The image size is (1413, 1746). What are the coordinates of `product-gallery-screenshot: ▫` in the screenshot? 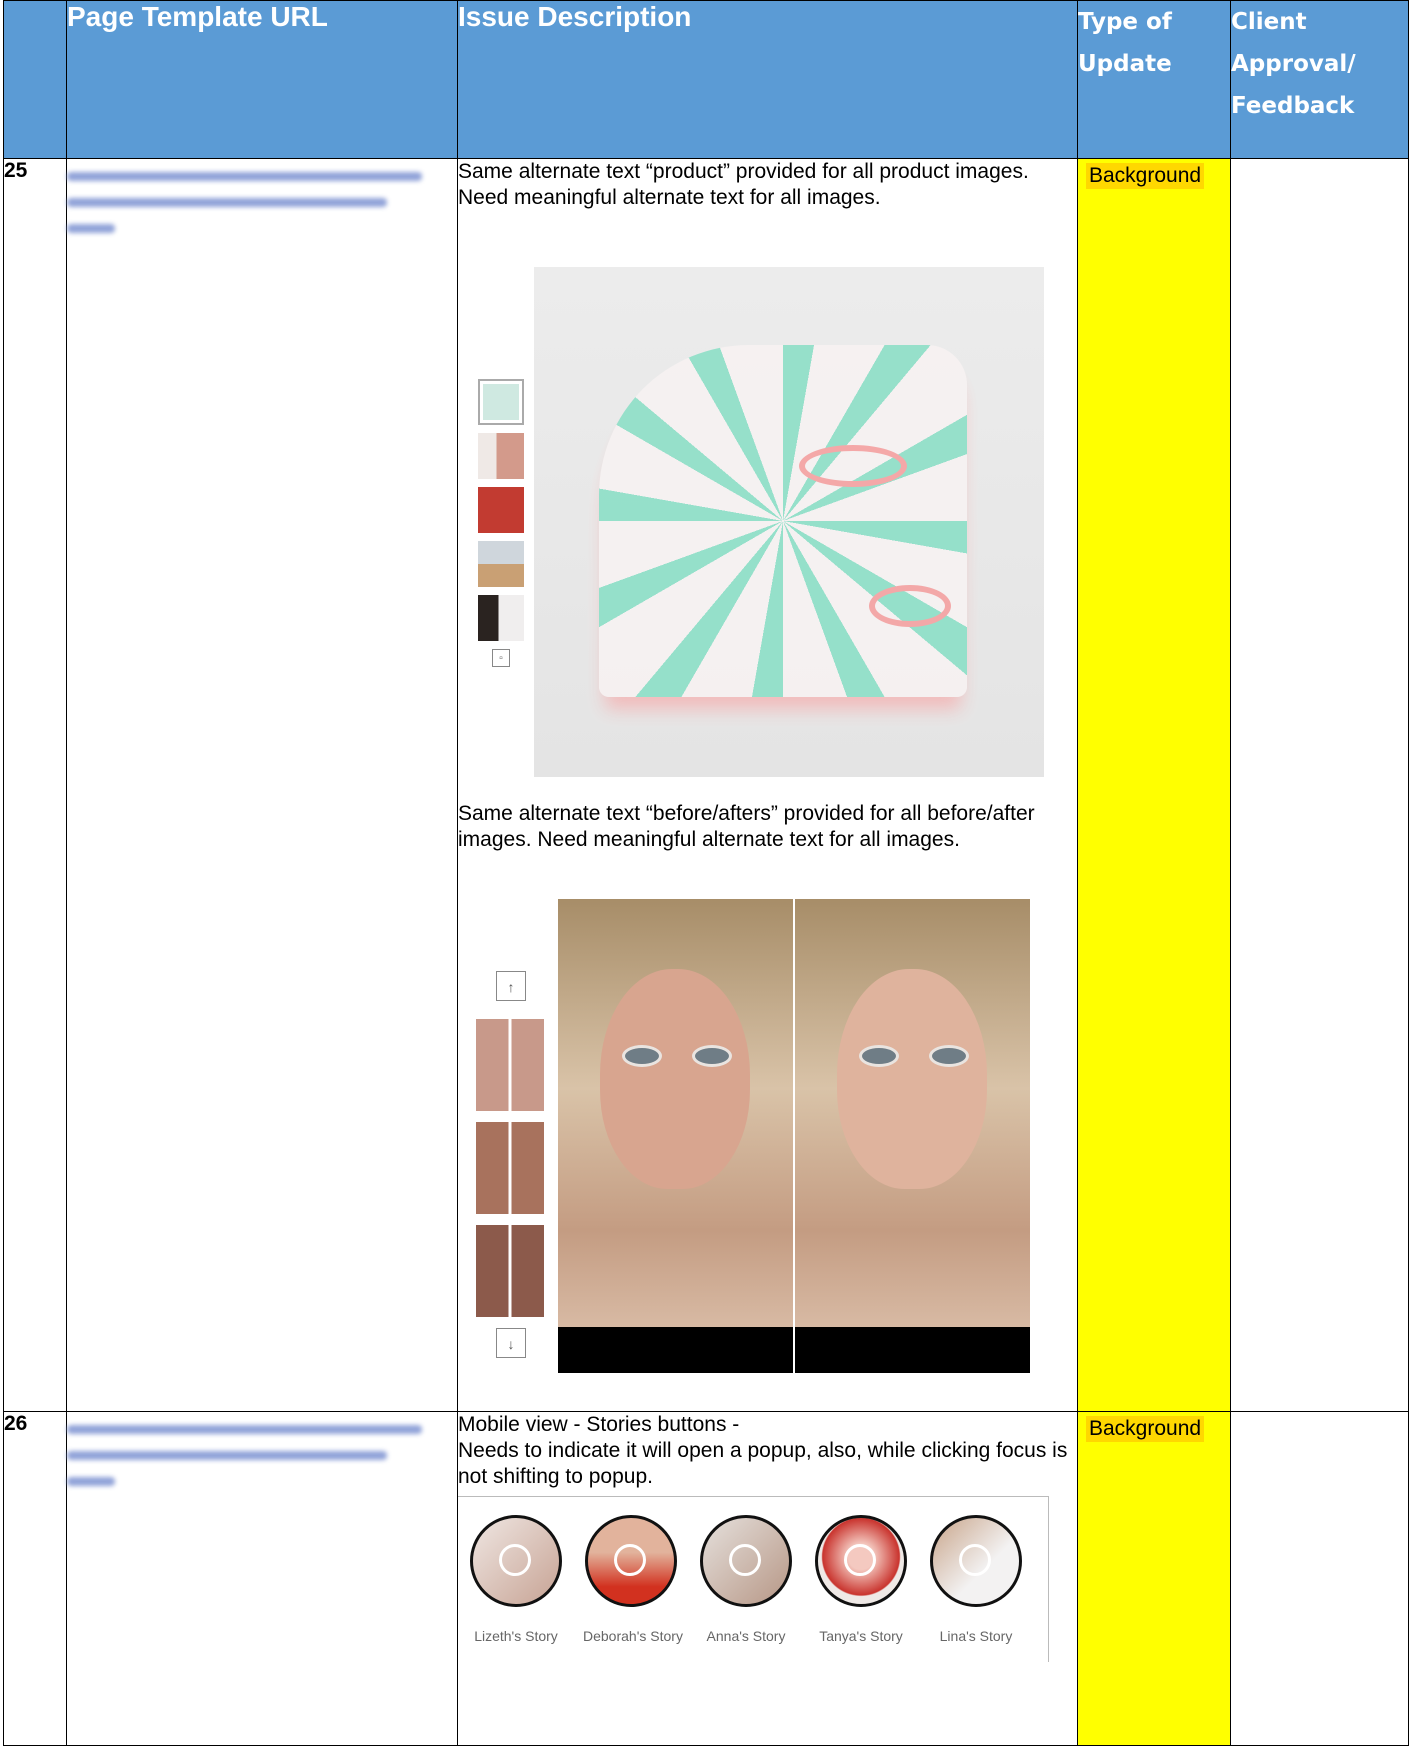 It's located at (767, 499).